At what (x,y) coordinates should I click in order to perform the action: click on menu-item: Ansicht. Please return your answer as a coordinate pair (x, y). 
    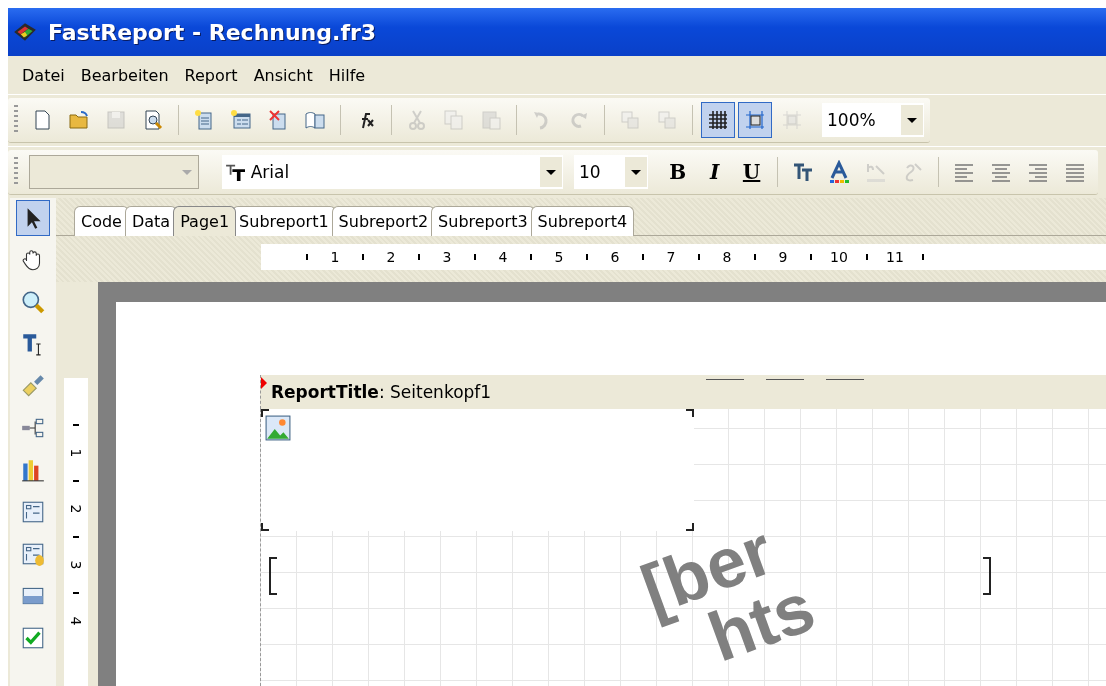
    Looking at the image, I should click on (283, 75).